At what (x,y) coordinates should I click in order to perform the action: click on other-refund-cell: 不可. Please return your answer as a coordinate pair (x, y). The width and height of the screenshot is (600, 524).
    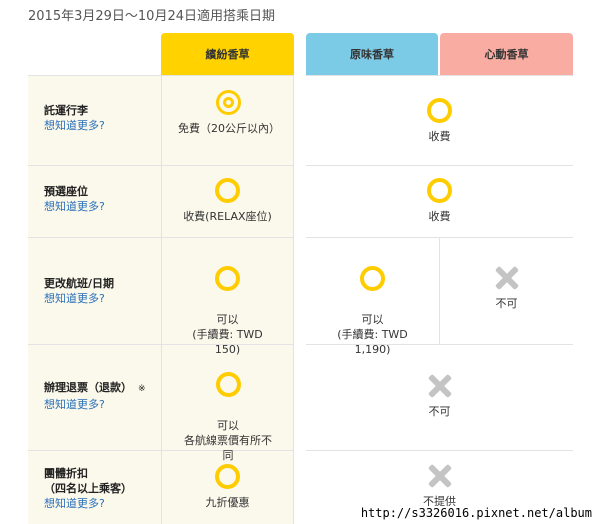
    Looking at the image, I should click on (439, 396).